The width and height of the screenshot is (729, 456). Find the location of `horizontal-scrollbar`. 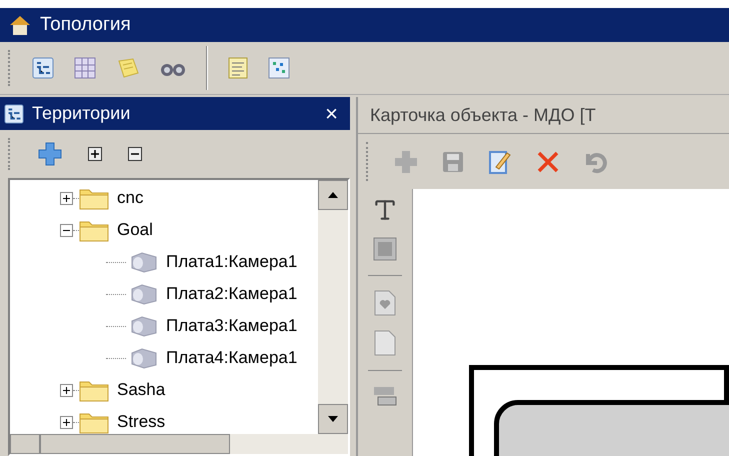

horizontal-scrollbar is located at coordinates (179, 444).